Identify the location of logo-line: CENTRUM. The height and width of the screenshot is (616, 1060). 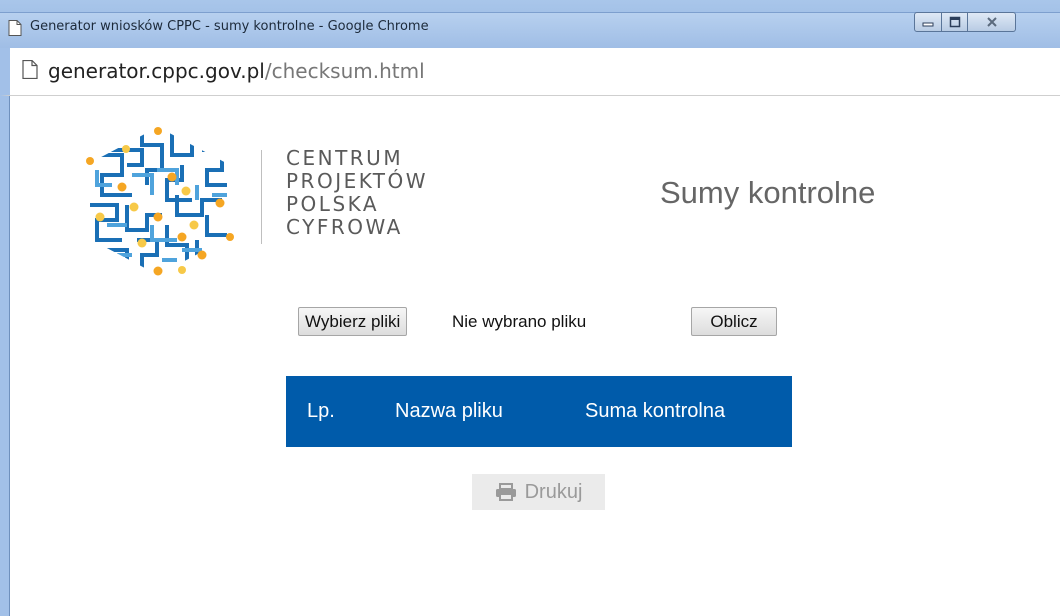
(345, 158).